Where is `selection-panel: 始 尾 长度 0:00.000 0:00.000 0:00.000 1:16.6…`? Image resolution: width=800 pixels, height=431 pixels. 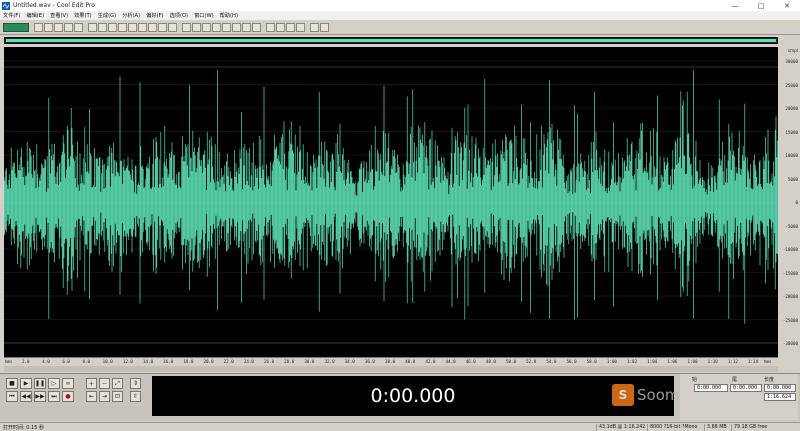 selection-panel: 始 尾 长度 0:00.000 0:00.000 0:00.000 1:16.6… is located at coordinates (739, 397).